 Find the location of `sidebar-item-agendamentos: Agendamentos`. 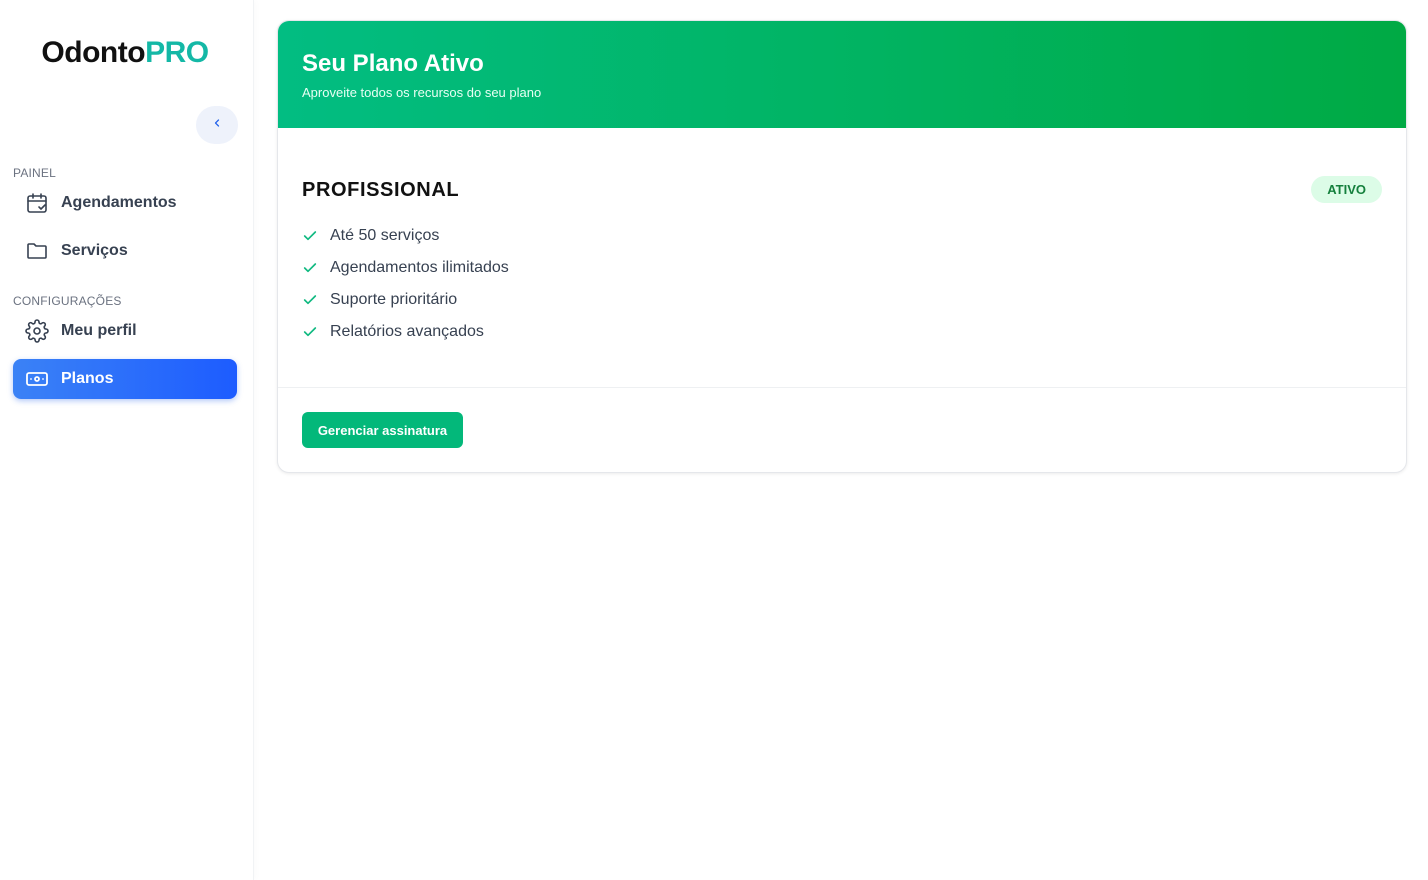

sidebar-item-agendamentos: Agendamentos is located at coordinates (125, 203).